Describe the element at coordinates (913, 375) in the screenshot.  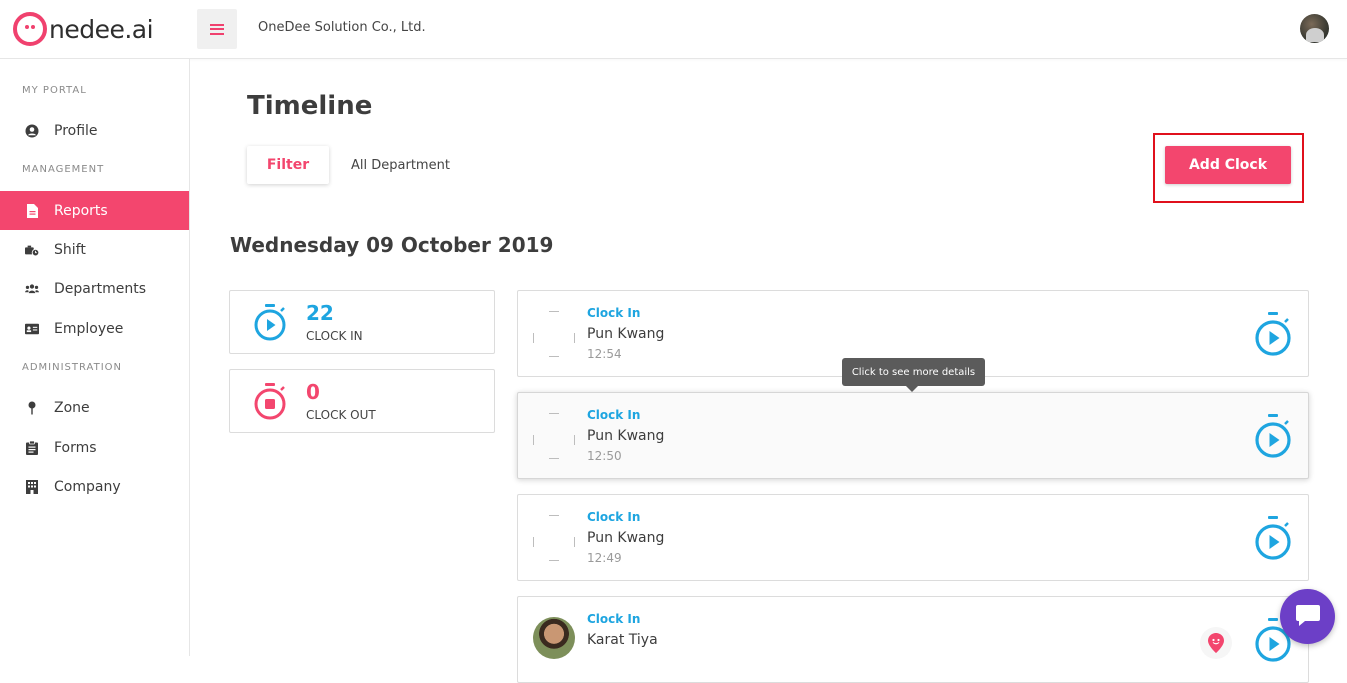
I see `tooltip: Click to see more details` at that location.